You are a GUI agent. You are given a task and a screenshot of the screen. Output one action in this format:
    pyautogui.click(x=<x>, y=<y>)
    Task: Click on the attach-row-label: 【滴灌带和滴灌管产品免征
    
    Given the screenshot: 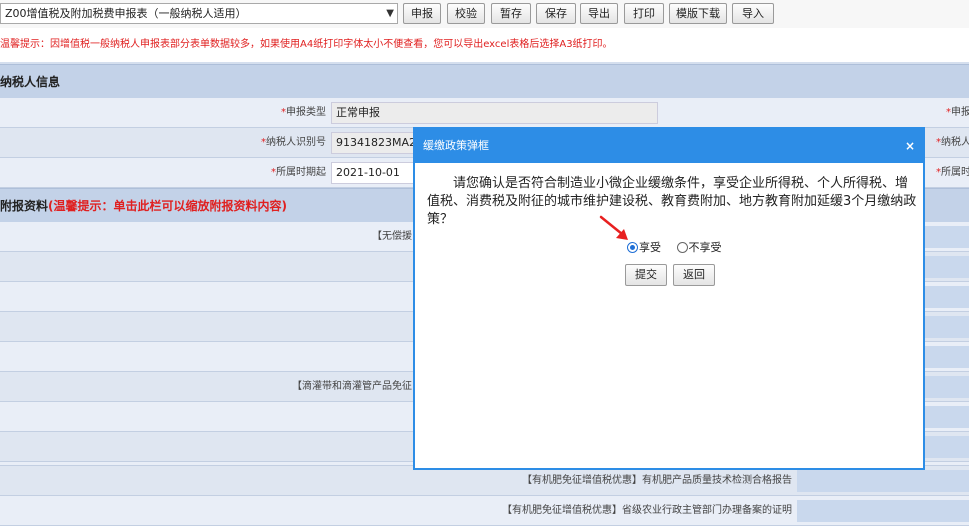 What is the action you would take?
    pyautogui.click(x=352, y=386)
    